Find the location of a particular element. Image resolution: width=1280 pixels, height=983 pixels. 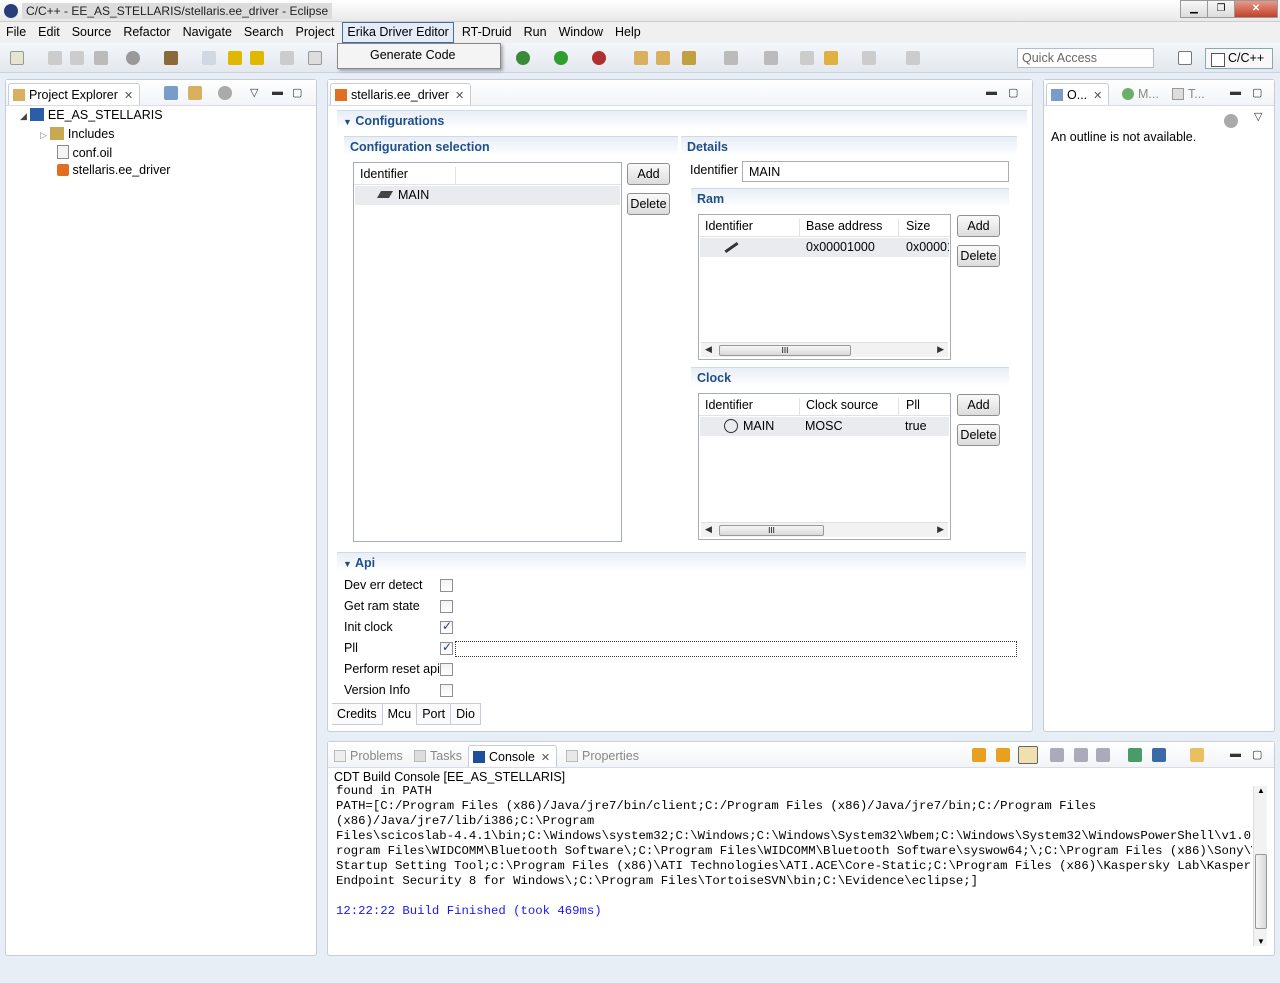

back-icon is located at coordinates (831, 58).